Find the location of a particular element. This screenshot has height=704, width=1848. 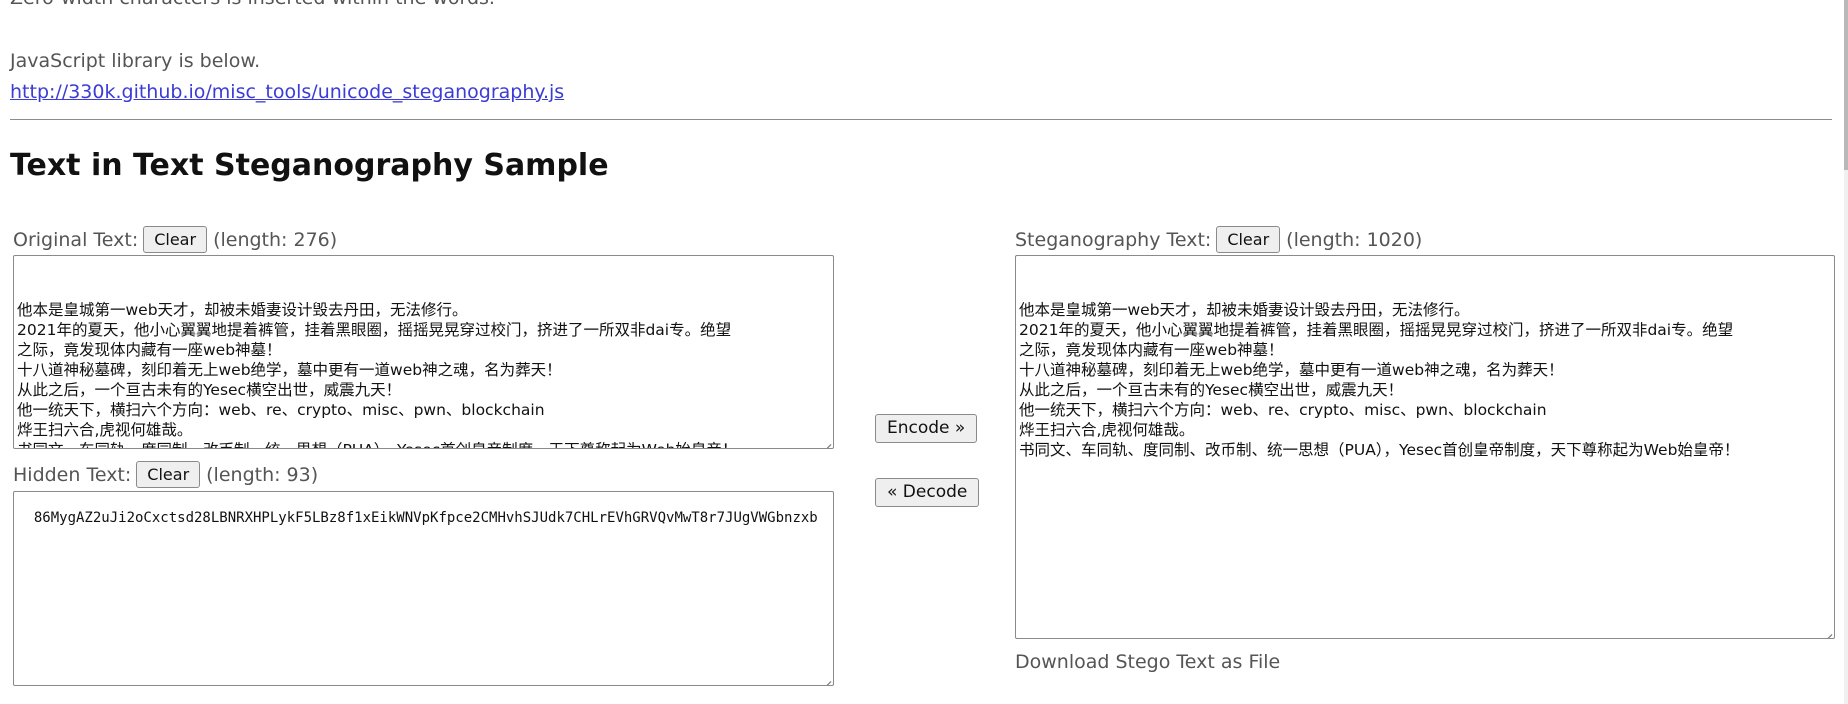

stego-label-row: Steganography Text: Clear (length: 1020) is located at coordinates (1218, 239).